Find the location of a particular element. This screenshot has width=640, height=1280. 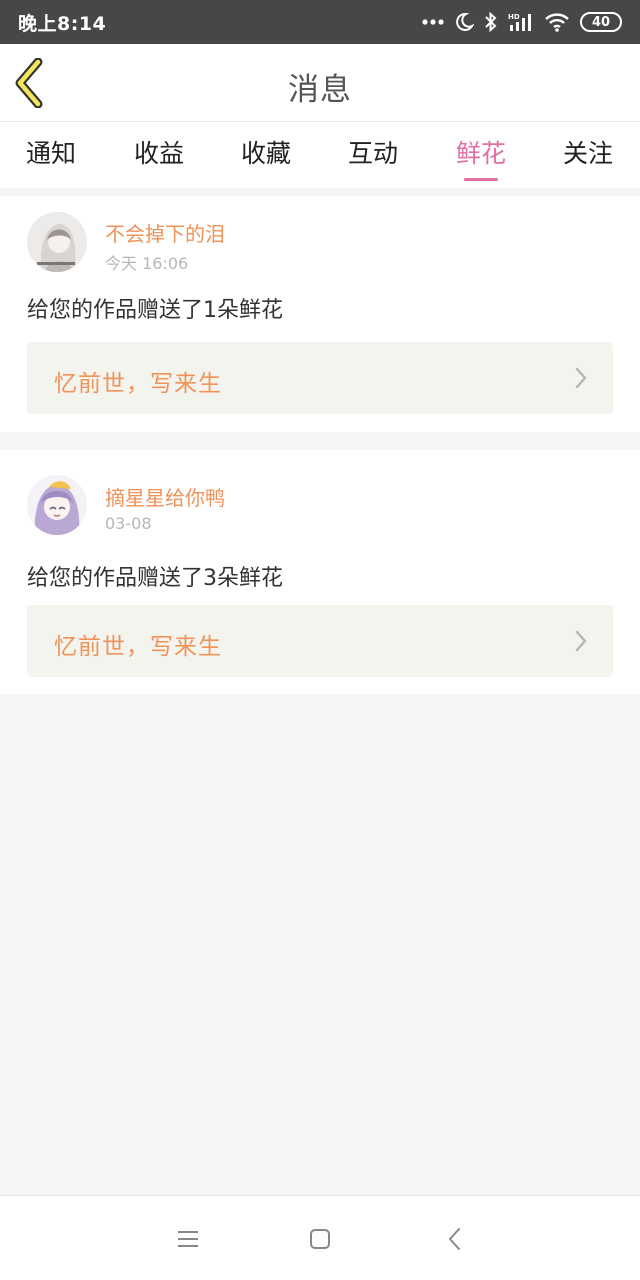

tab-label: 收益 is located at coordinates (158, 153).